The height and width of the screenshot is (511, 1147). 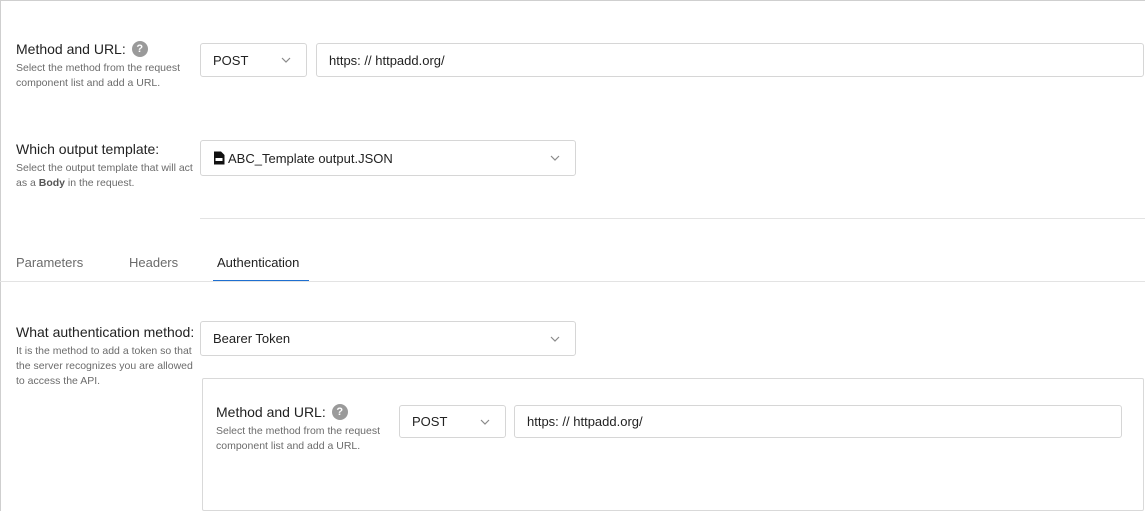 I want to click on section-divider, so click(x=672, y=218).